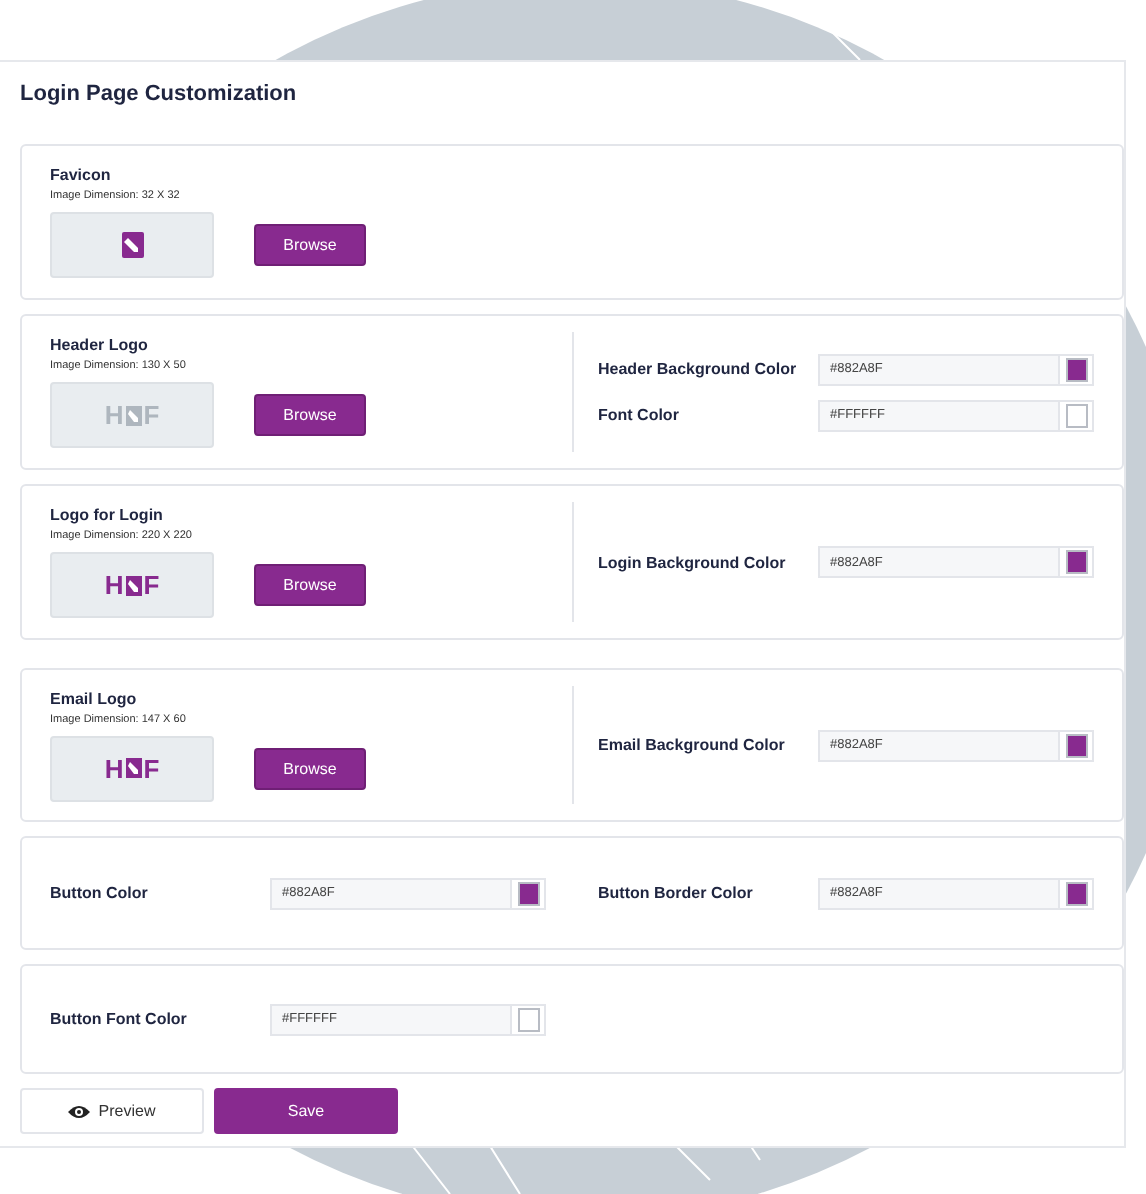  I want to click on section-label: Header Logo, so click(100, 345).